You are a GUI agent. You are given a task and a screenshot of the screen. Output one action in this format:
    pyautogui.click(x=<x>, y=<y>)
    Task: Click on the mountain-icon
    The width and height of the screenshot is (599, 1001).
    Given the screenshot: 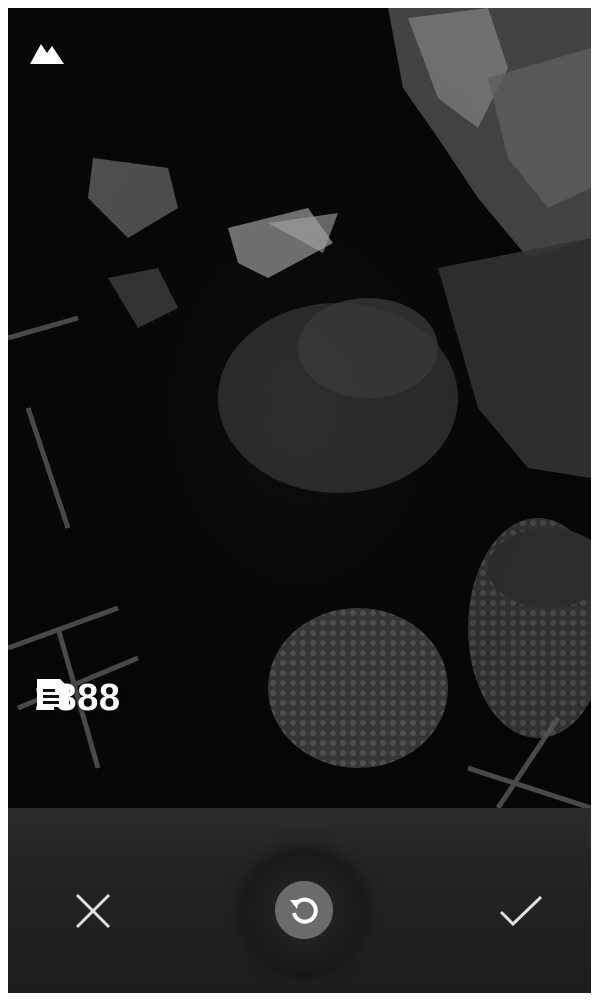 What is the action you would take?
    pyautogui.click(x=47, y=51)
    